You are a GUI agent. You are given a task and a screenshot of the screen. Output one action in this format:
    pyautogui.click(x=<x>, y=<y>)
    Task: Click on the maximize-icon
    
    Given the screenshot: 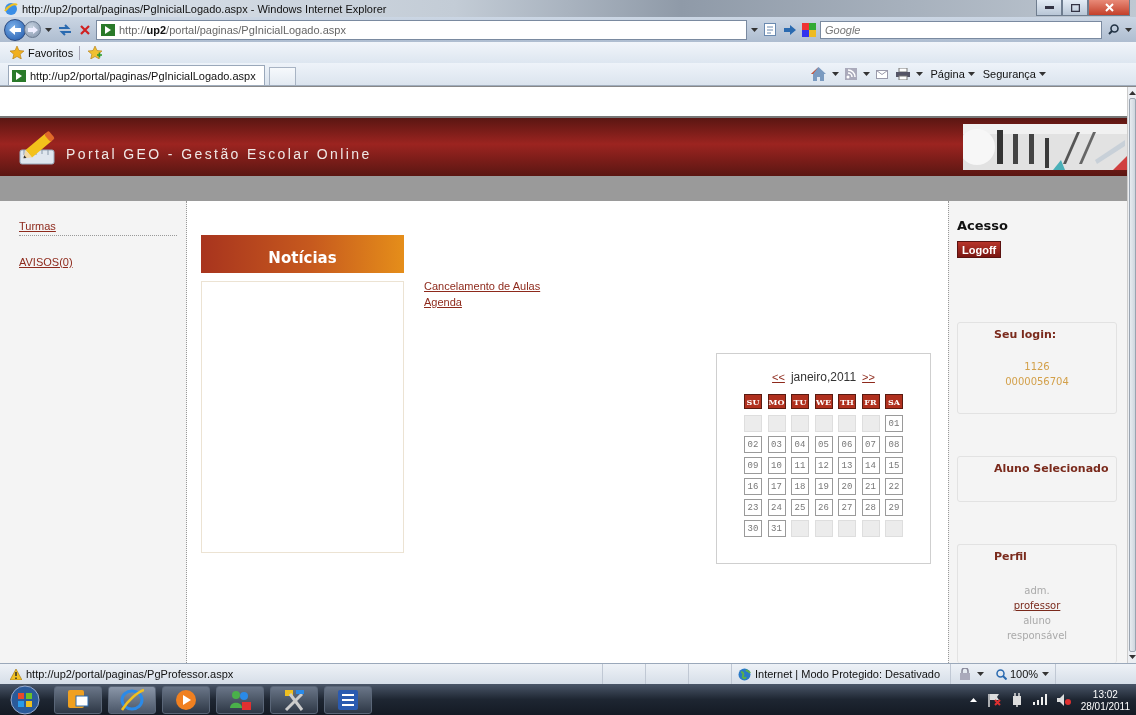 What is the action you would take?
    pyautogui.click(x=1075, y=7)
    